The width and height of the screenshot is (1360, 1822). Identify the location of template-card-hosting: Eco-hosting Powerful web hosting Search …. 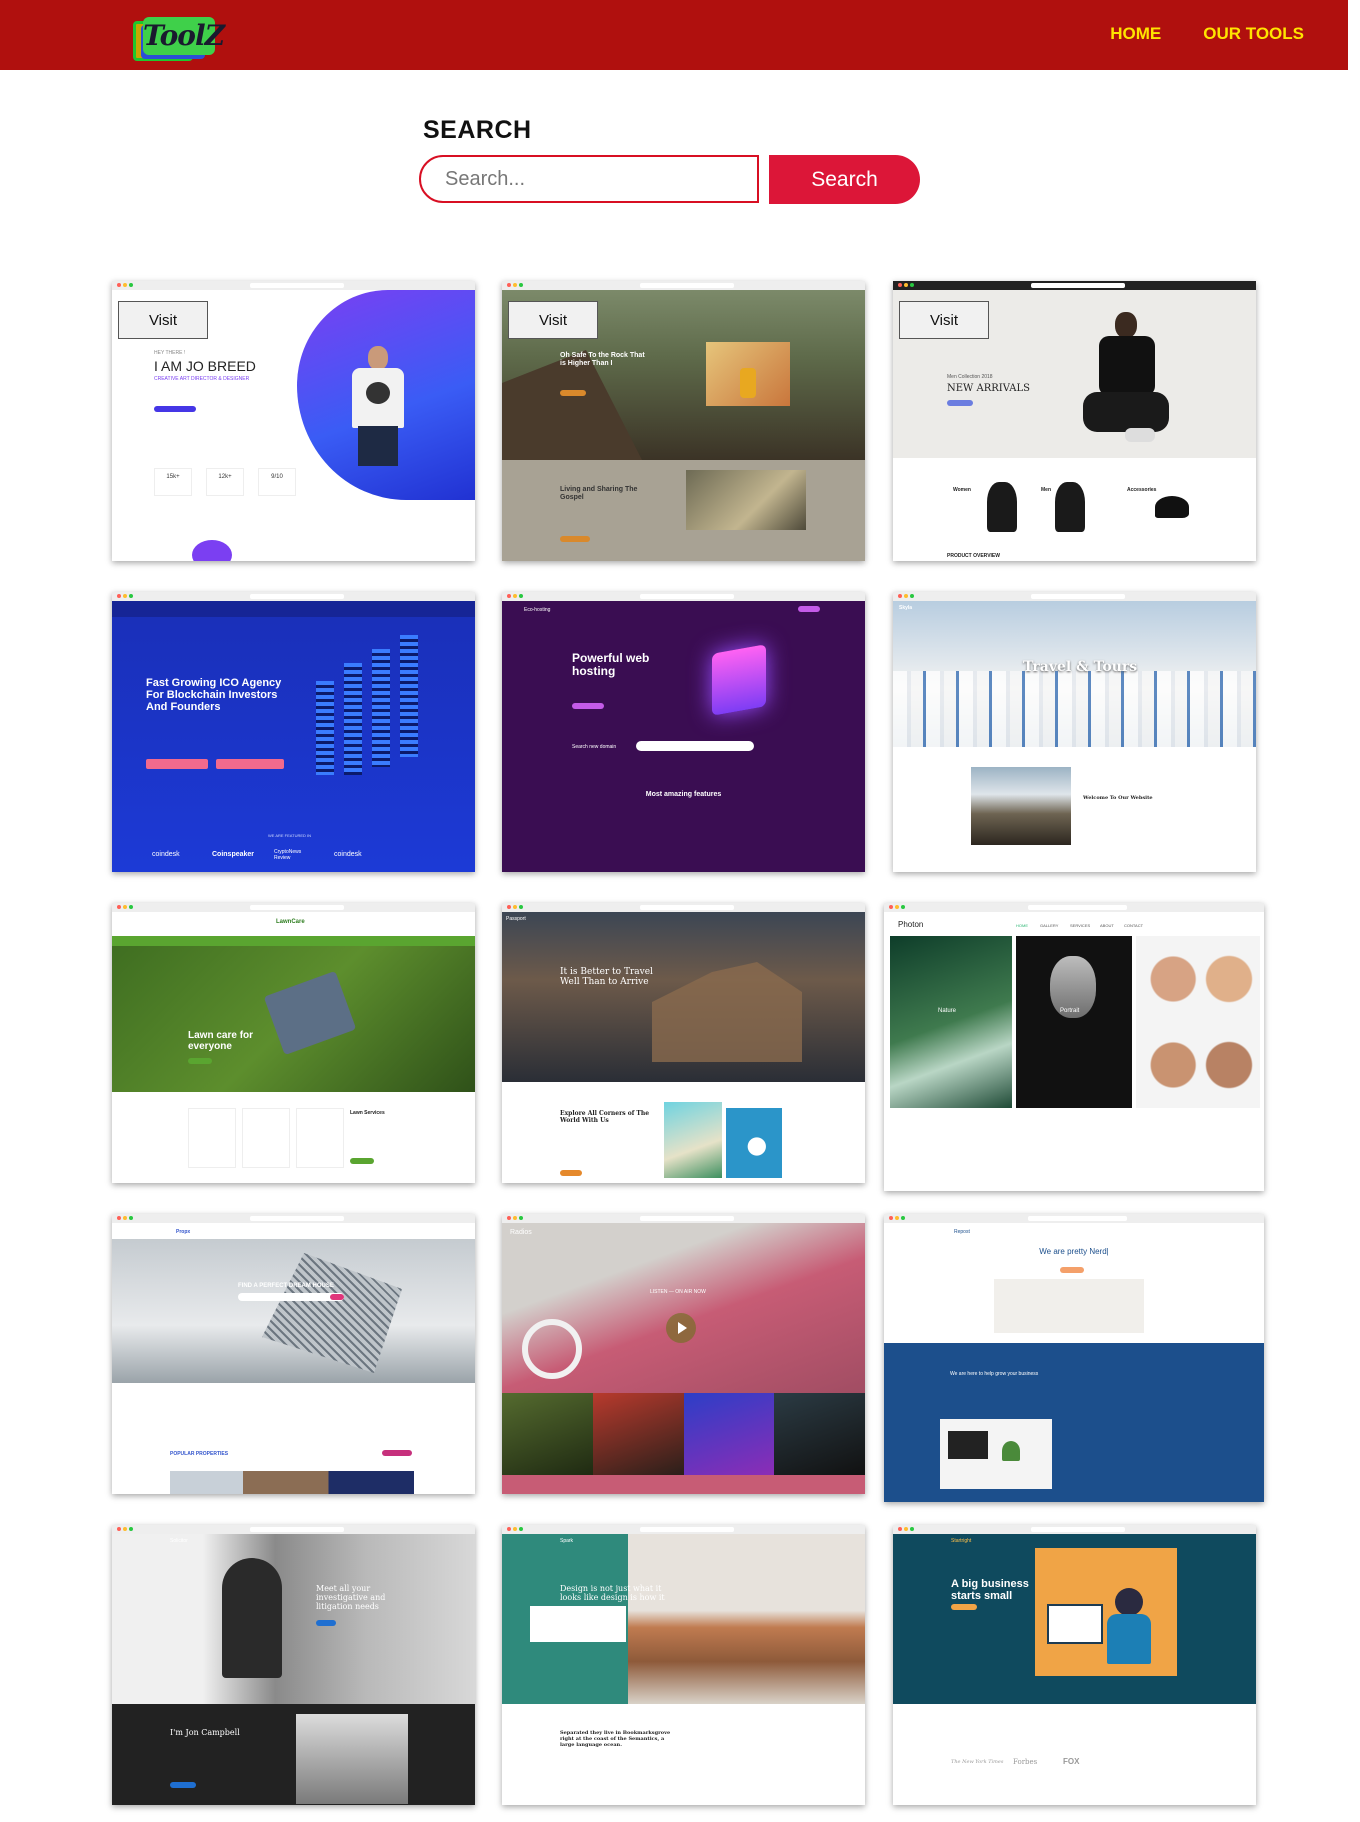
(683, 732).